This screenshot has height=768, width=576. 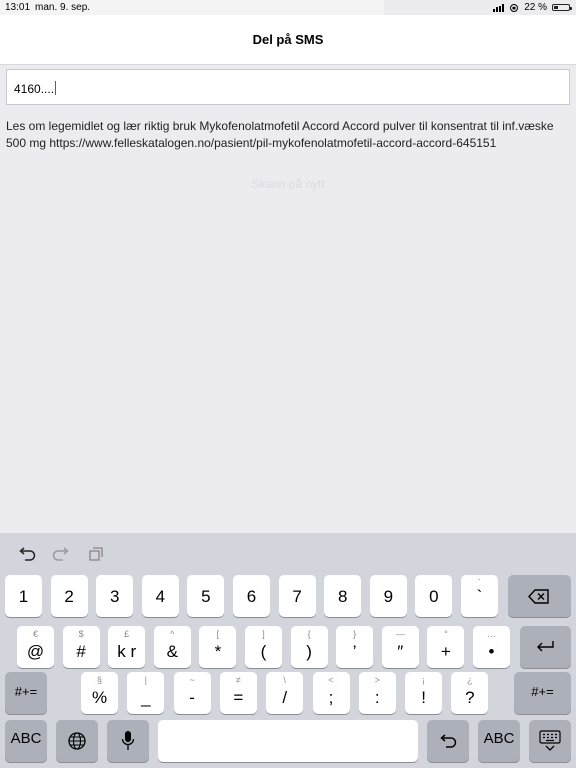 I want to click on row2-key-alt-label: ^, so click(x=172, y=634).